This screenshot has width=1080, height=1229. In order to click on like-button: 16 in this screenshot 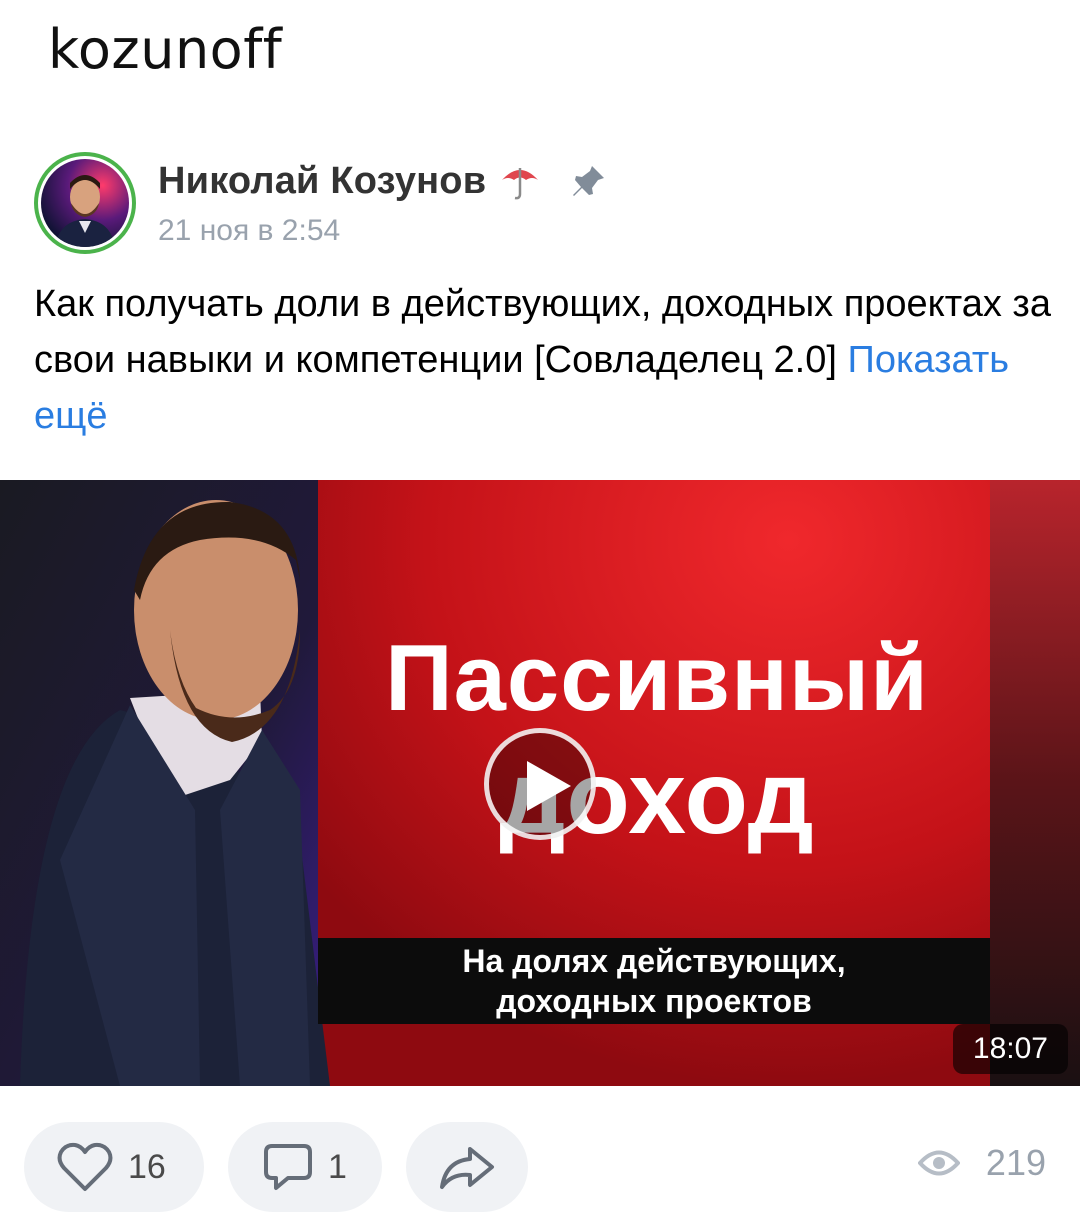, I will do `click(114, 1167)`.